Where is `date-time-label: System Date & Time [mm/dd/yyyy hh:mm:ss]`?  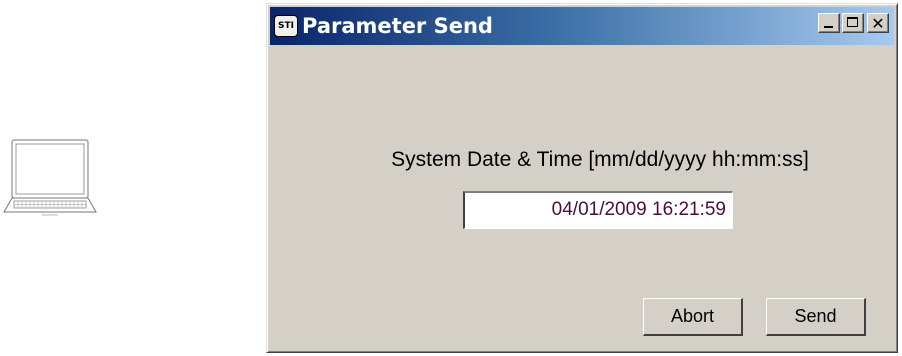
date-time-label: System Date & Time [mm/dd/yyyy hh:mm:ss] is located at coordinates (600, 159).